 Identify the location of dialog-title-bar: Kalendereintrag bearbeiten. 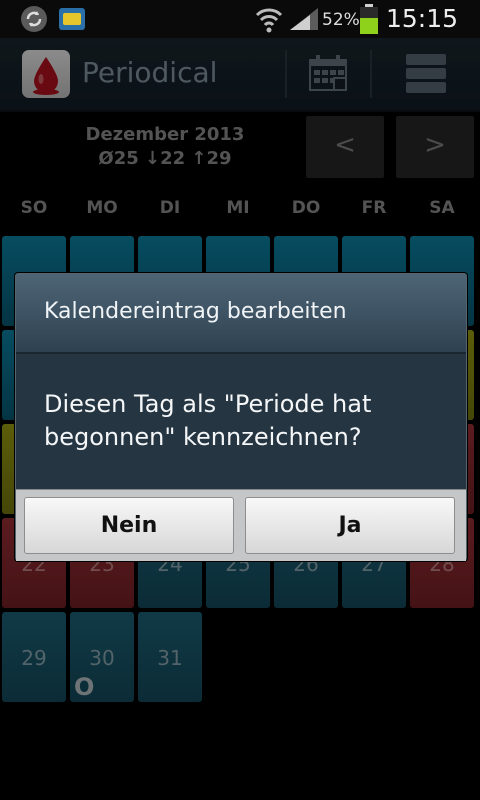
(241, 314).